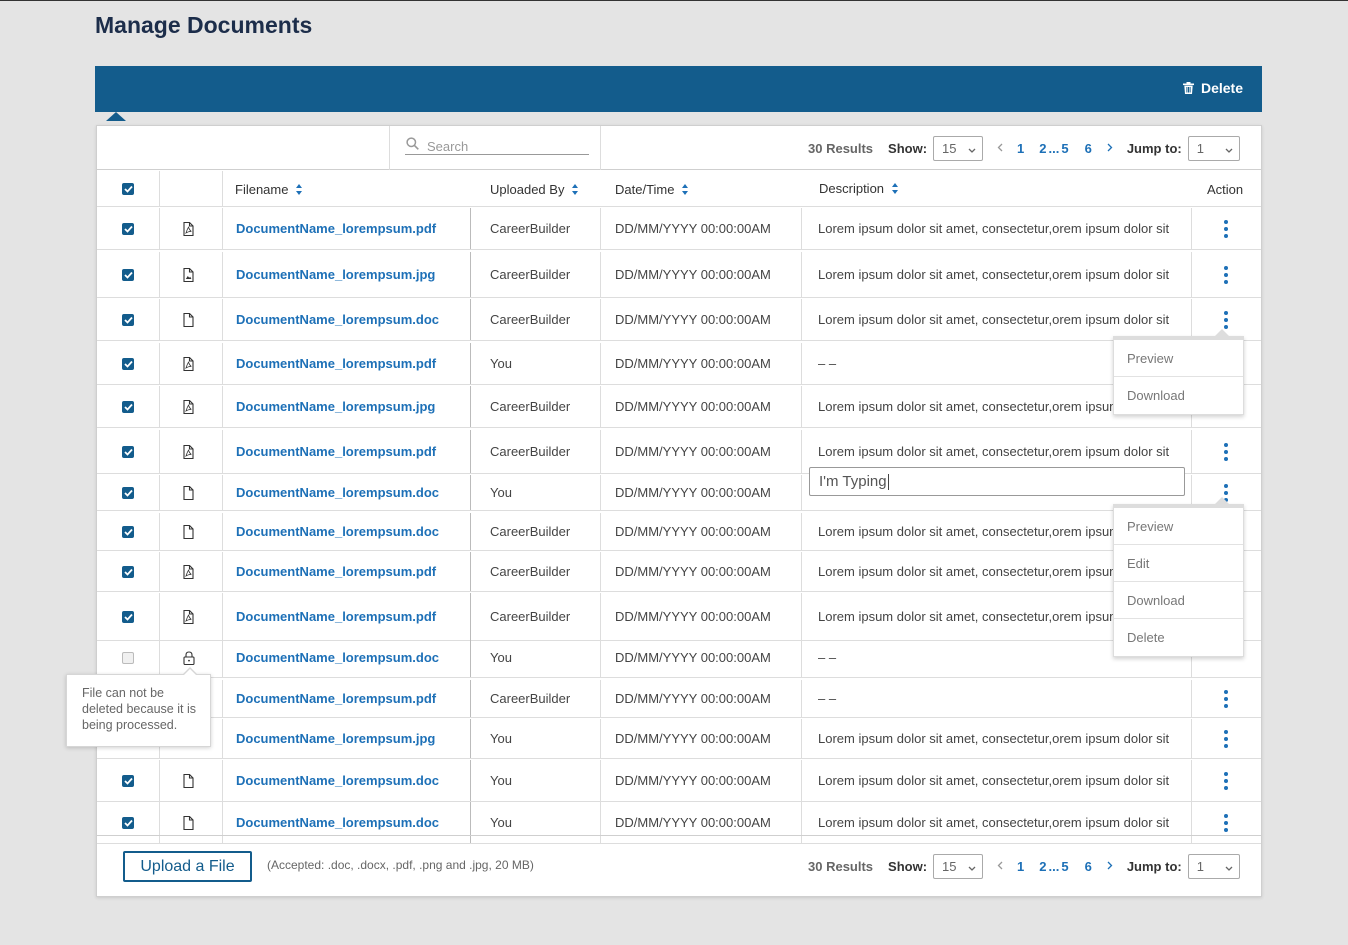  What do you see at coordinates (949, 148) in the screenshot?
I see `page-size-value: 15` at bounding box center [949, 148].